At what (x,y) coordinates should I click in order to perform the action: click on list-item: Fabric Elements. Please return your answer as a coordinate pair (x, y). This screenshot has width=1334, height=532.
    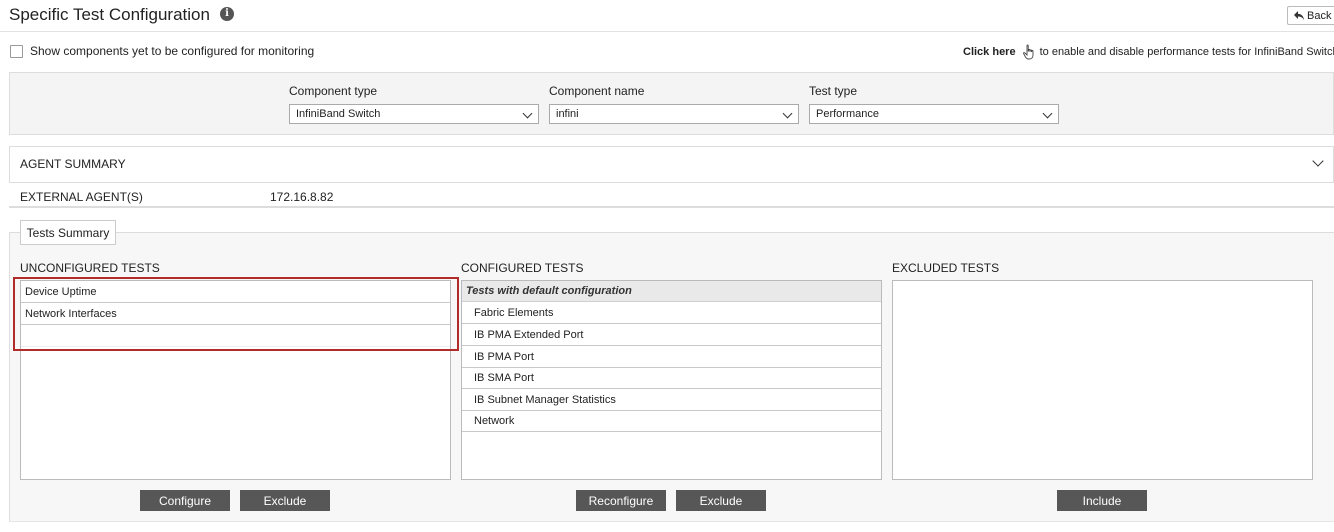
    Looking at the image, I should click on (671, 313).